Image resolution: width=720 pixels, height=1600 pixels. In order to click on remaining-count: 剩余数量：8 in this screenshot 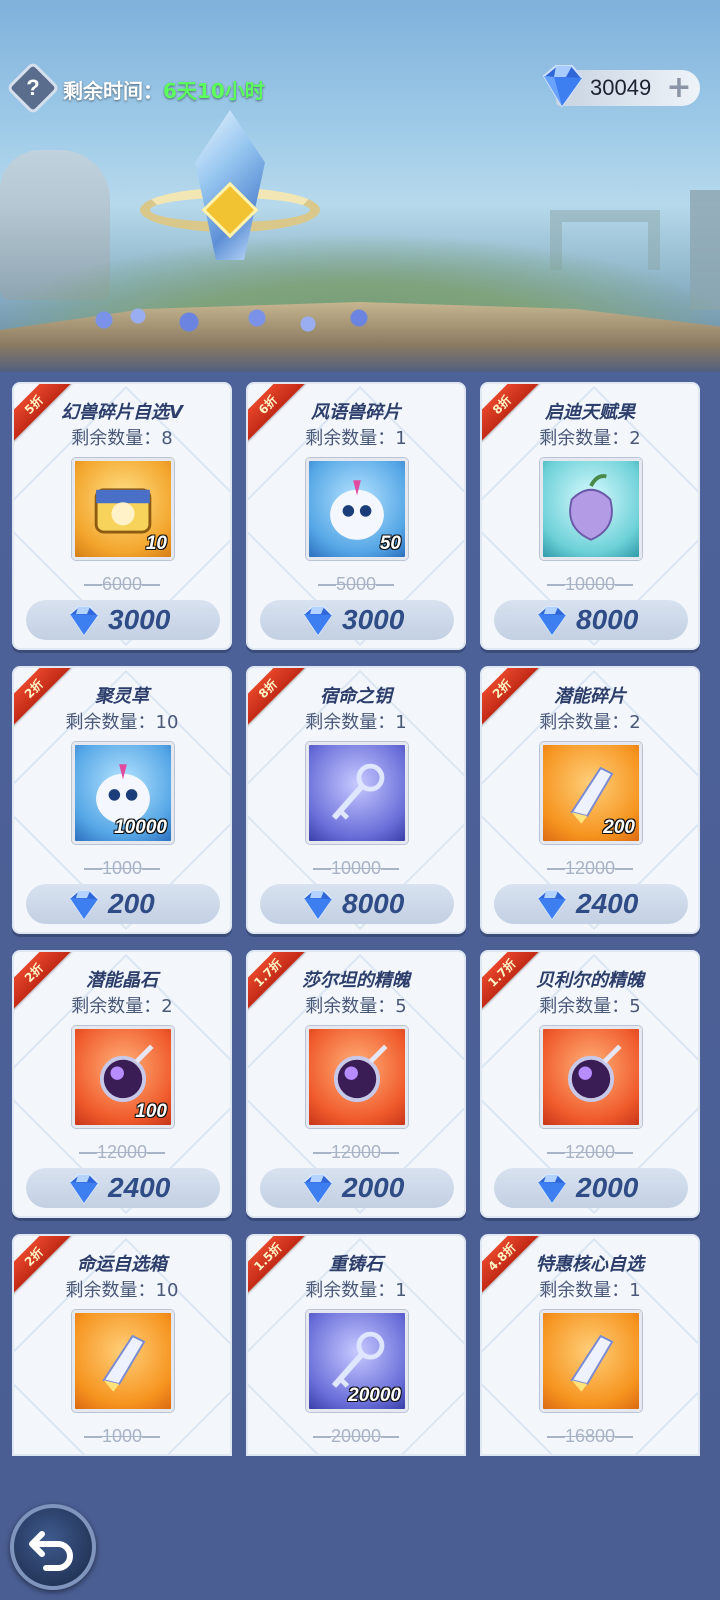, I will do `click(122, 438)`.